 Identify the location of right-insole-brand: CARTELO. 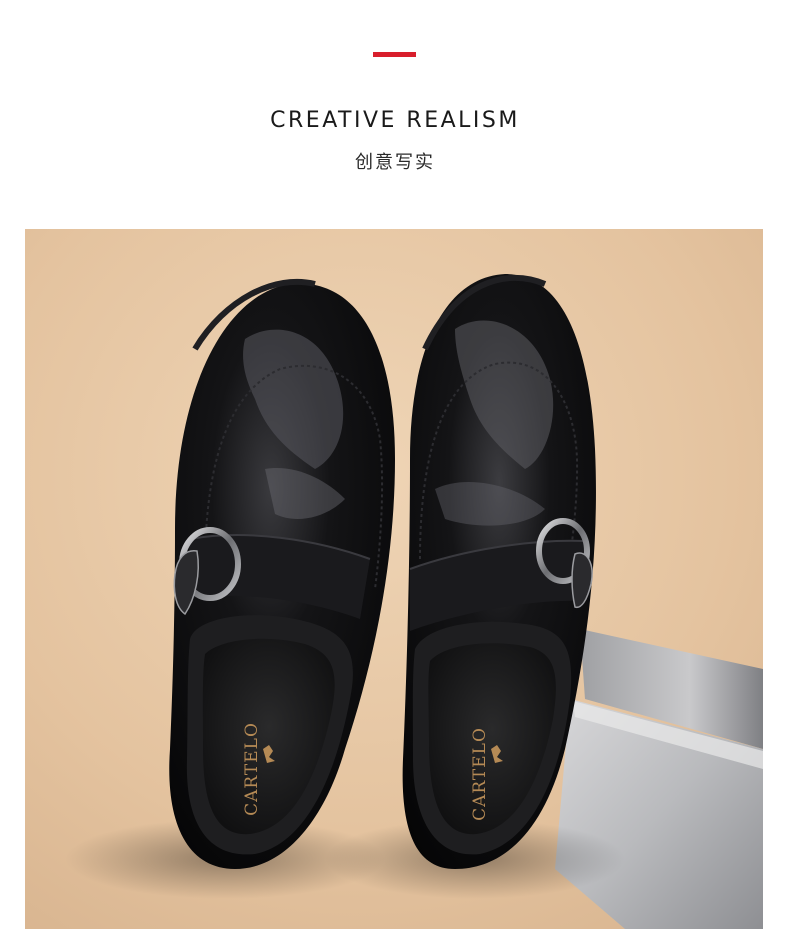
(480, 774).